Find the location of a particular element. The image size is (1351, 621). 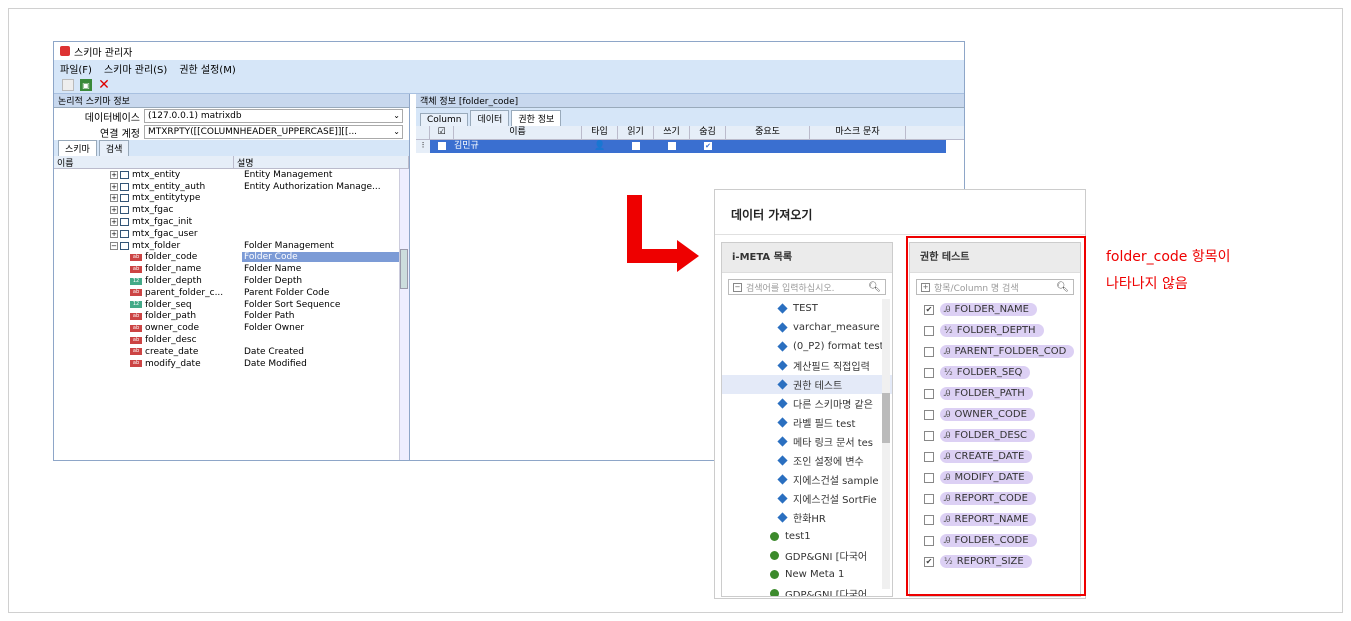

tree-row: ab folder_desc is located at coordinates (231, 340).